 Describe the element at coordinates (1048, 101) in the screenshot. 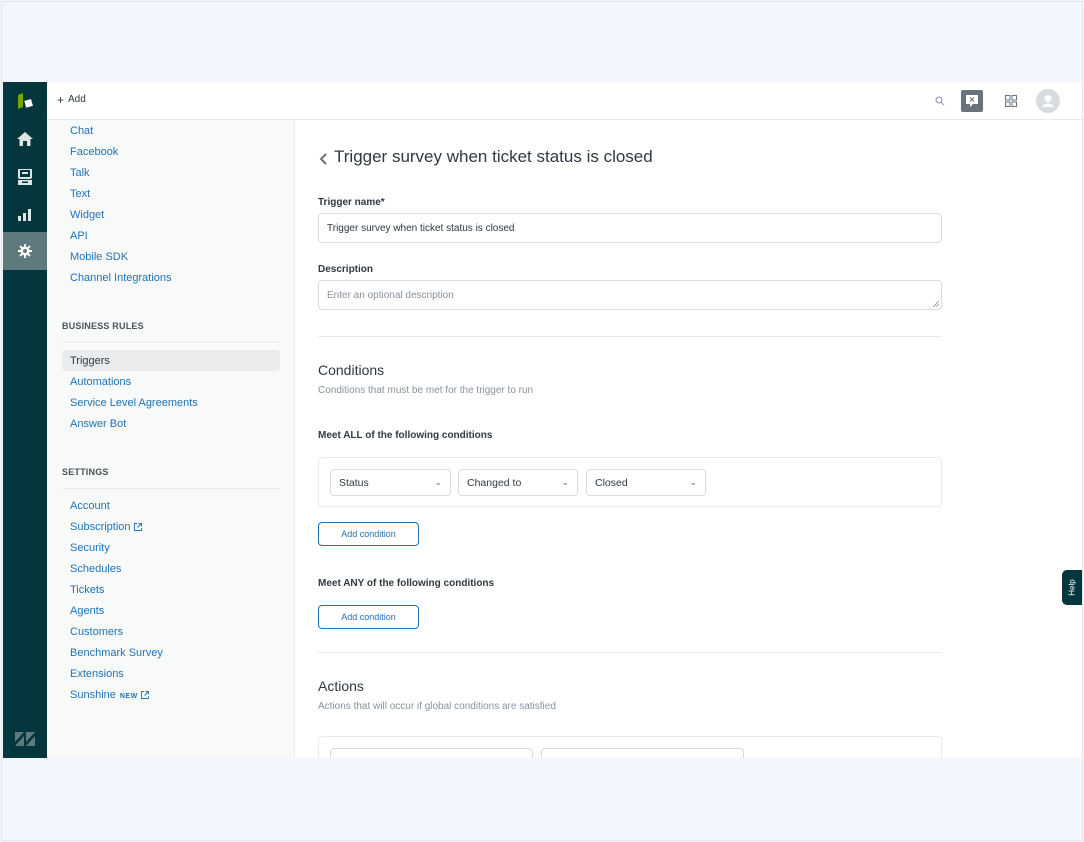

I see `user-avatar` at that location.